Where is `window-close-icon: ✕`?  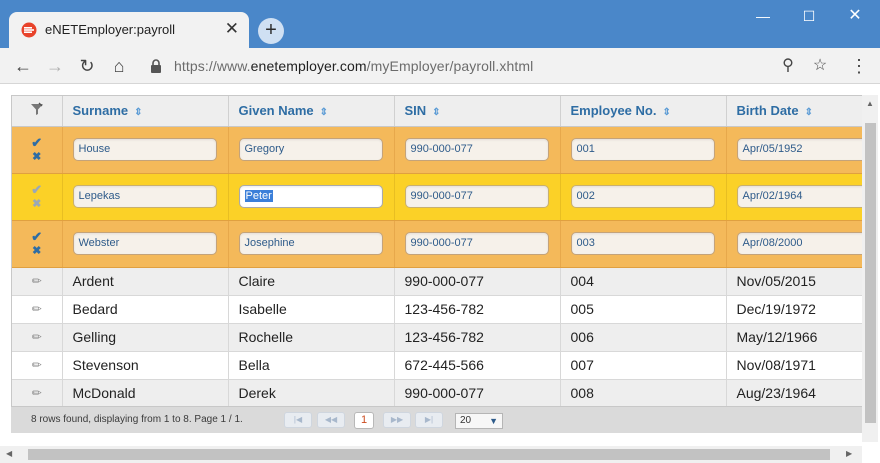
window-close-icon: ✕ is located at coordinates (855, 16).